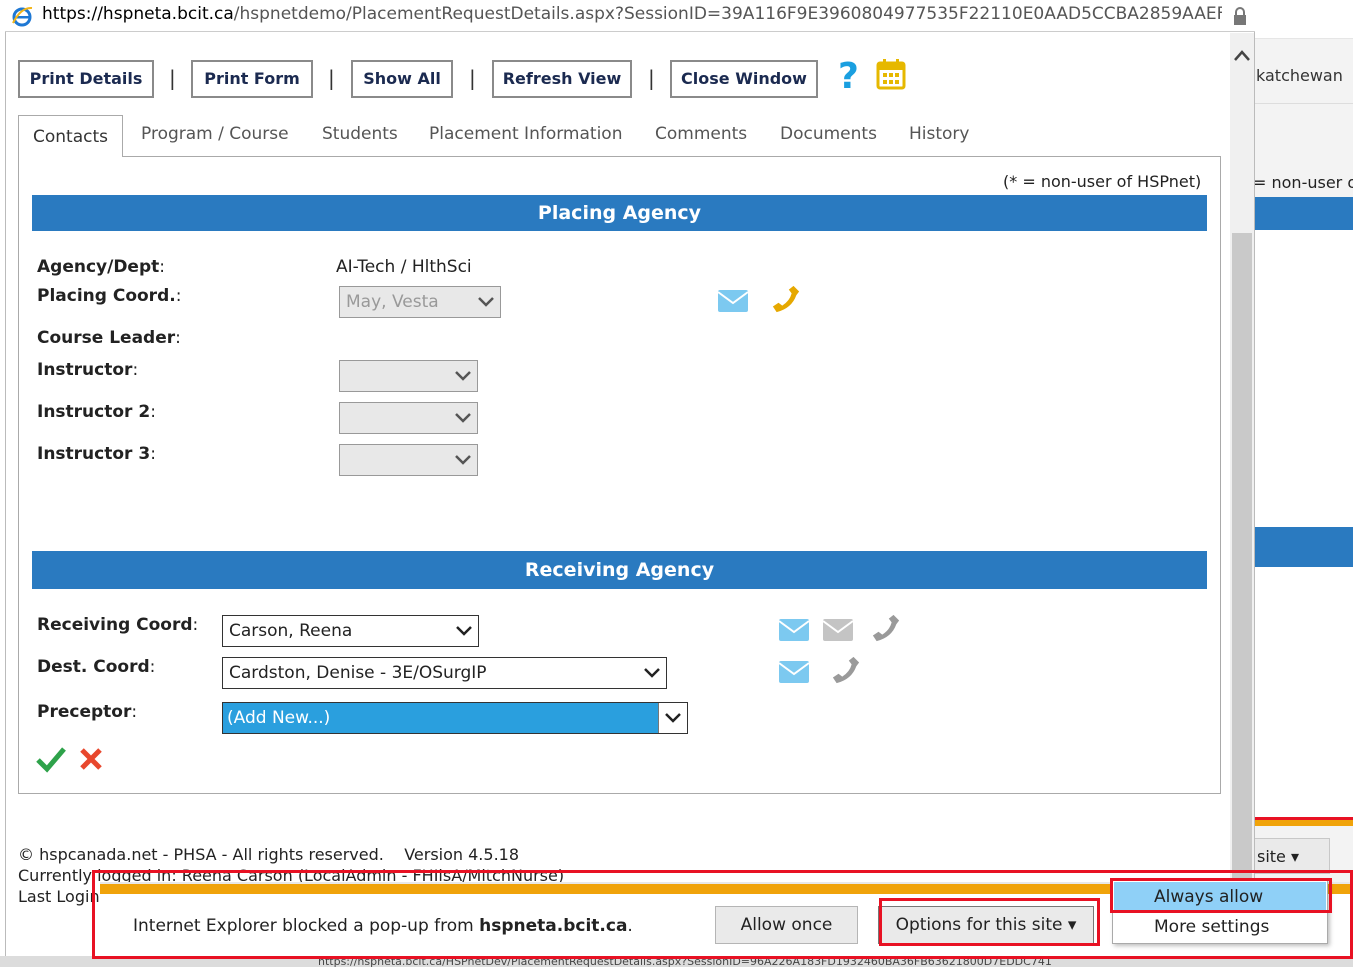 This screenshot has height=967, width=1353. Describe the element at coordinates (291, 631) in the screenshot. I see `receiving-coord-value: Carson, Reena` at that location.